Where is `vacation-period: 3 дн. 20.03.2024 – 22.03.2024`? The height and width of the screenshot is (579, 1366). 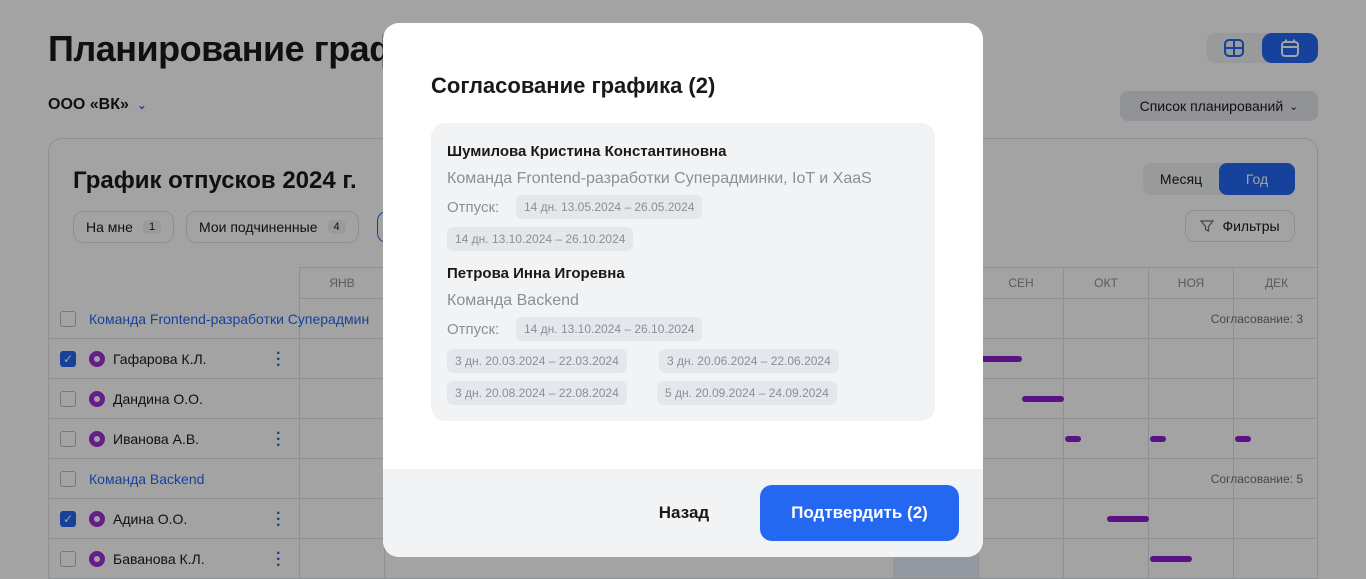 vacation-period: 3 дн. 20.03.2024 – 22.03.2024 is located at coordinates (537, 361).